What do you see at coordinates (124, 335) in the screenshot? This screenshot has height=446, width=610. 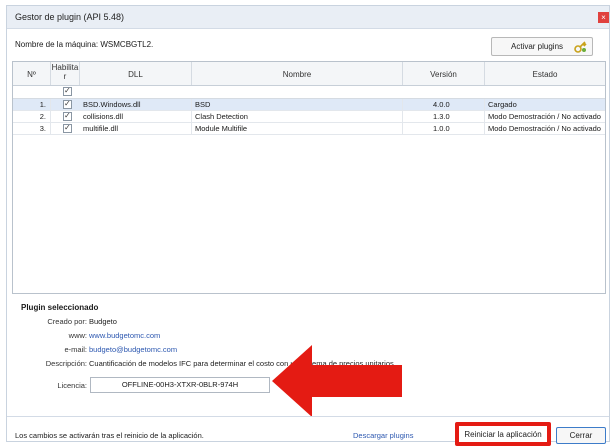 I see `www-link: www.budgetomc.com` at bounding box center [124, 335].